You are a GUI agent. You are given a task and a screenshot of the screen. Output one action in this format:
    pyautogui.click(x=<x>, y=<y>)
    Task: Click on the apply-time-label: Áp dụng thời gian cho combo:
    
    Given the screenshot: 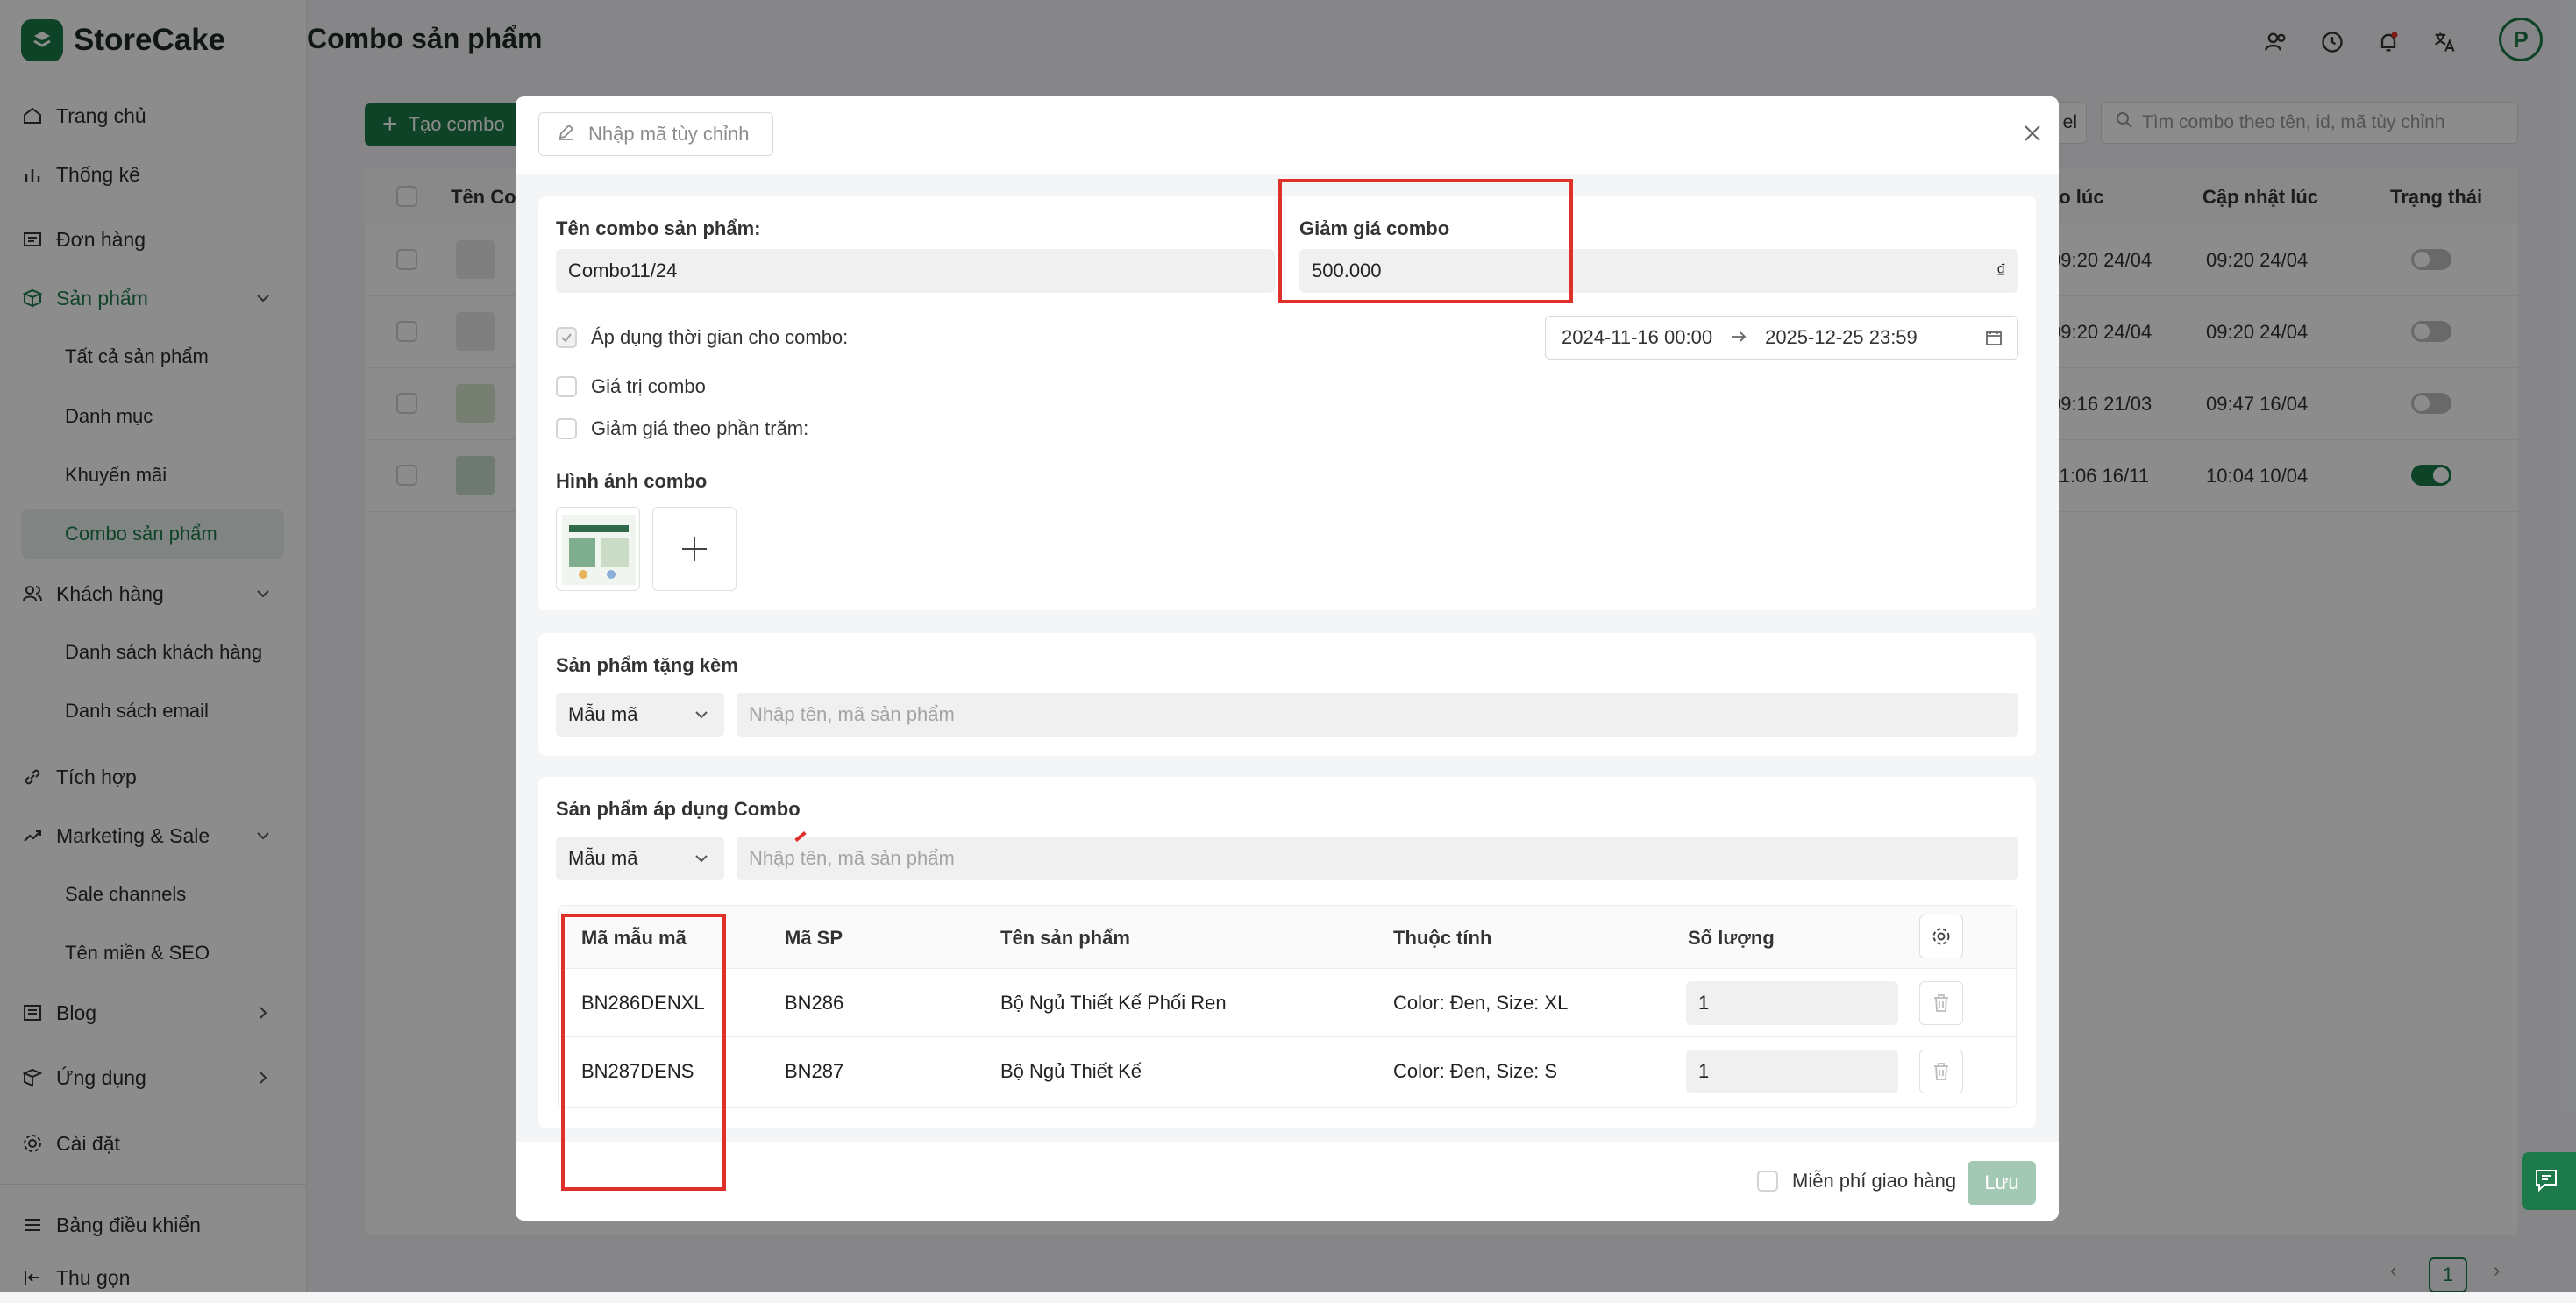 What is the action you would take?
    pyautogui.click(x=720, y=337)
    